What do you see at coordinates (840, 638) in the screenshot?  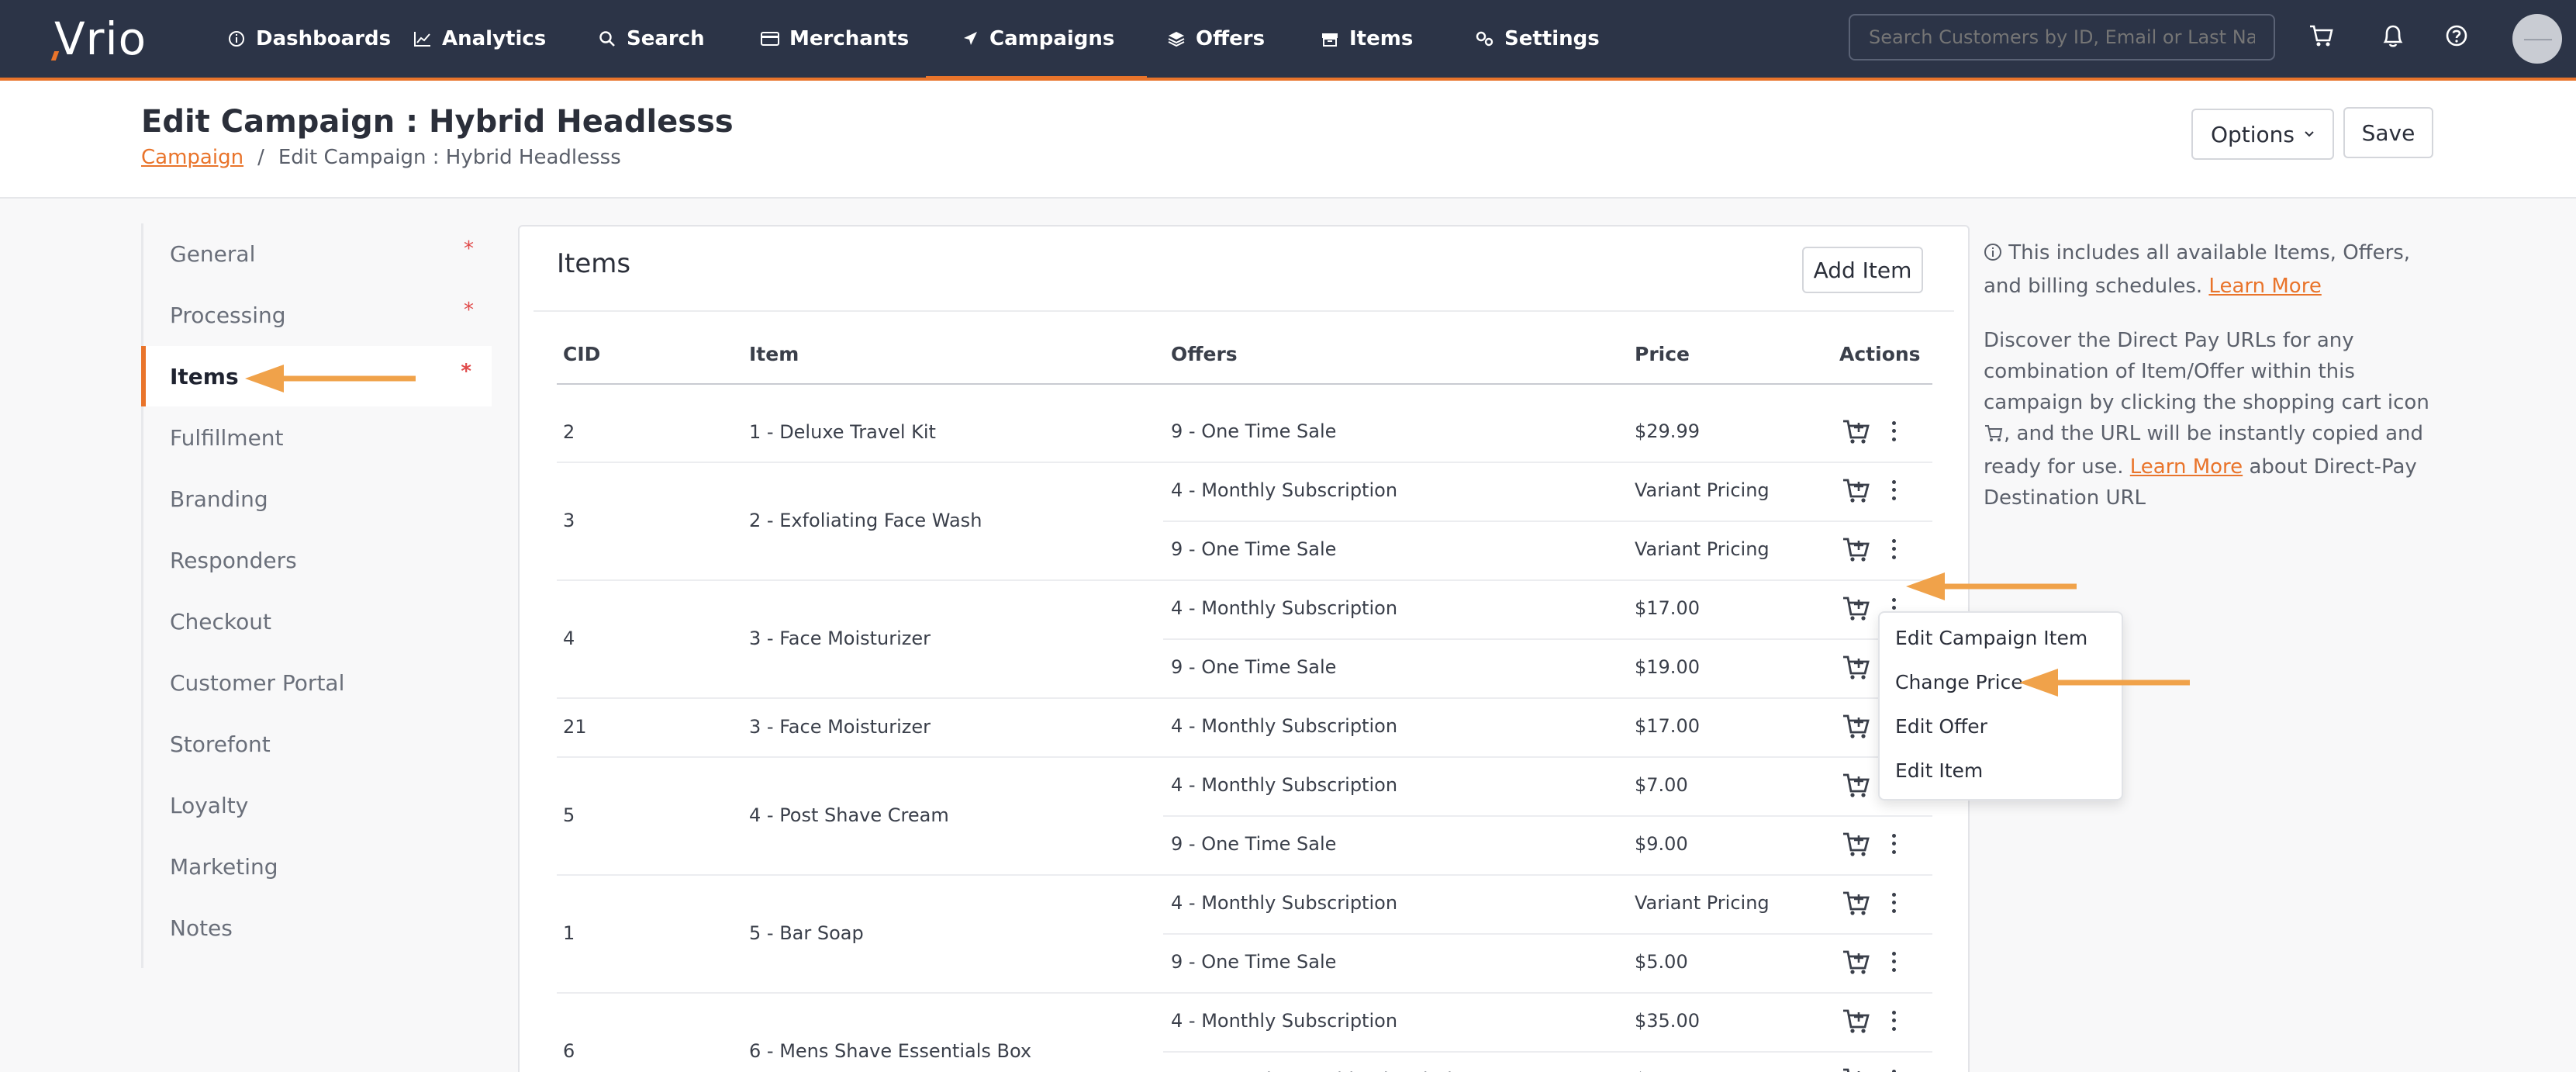 I see `item-cell: 3 - Face Moisturizer` at bounding box center [840, 638].